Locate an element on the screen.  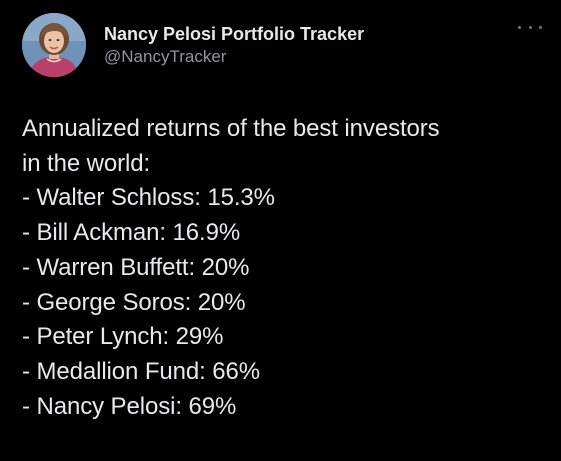
list-item: - Walter Schloss: 15.3% is located at coordinates (148, 198).